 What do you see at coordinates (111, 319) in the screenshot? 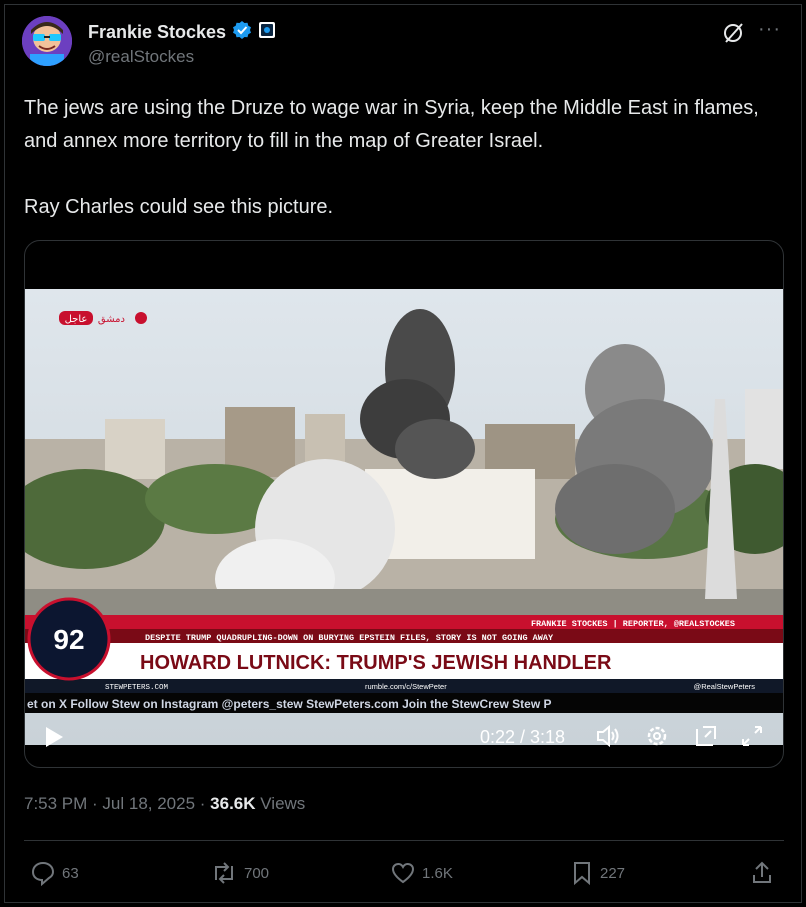
I see `corner-city: دمشق` at bounding box center [111, 319].